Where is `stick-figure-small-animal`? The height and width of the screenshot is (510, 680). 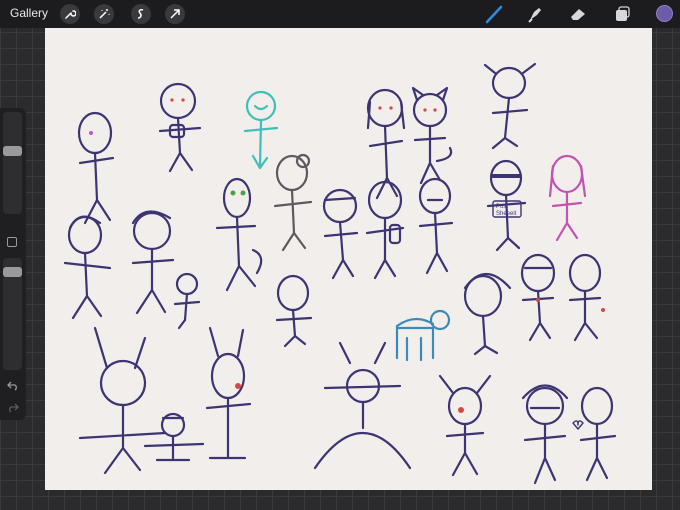
stick-figure-small-animal is located at coordinates (187, 301).